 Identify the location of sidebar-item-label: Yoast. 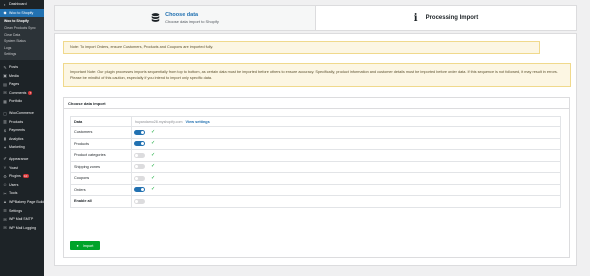
(13, 167).